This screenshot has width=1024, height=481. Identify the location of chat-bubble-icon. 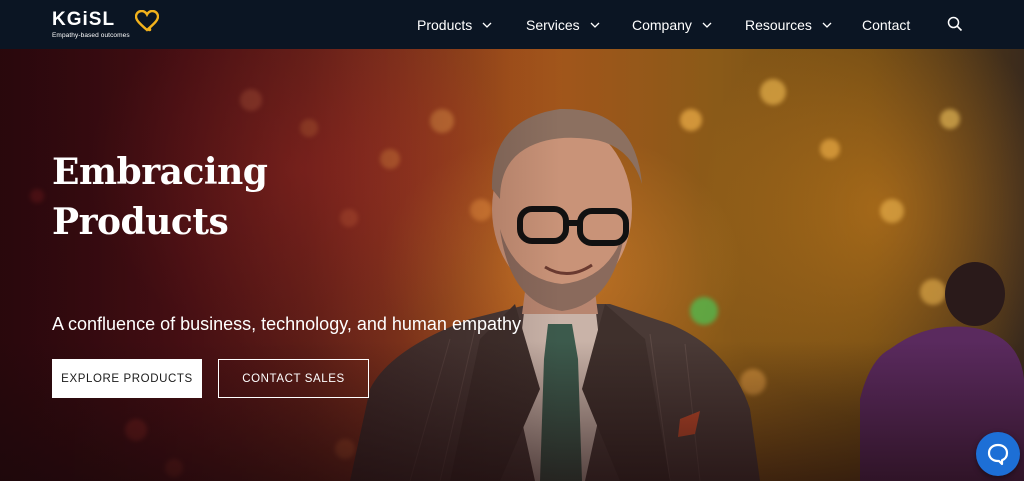
(998, 454).